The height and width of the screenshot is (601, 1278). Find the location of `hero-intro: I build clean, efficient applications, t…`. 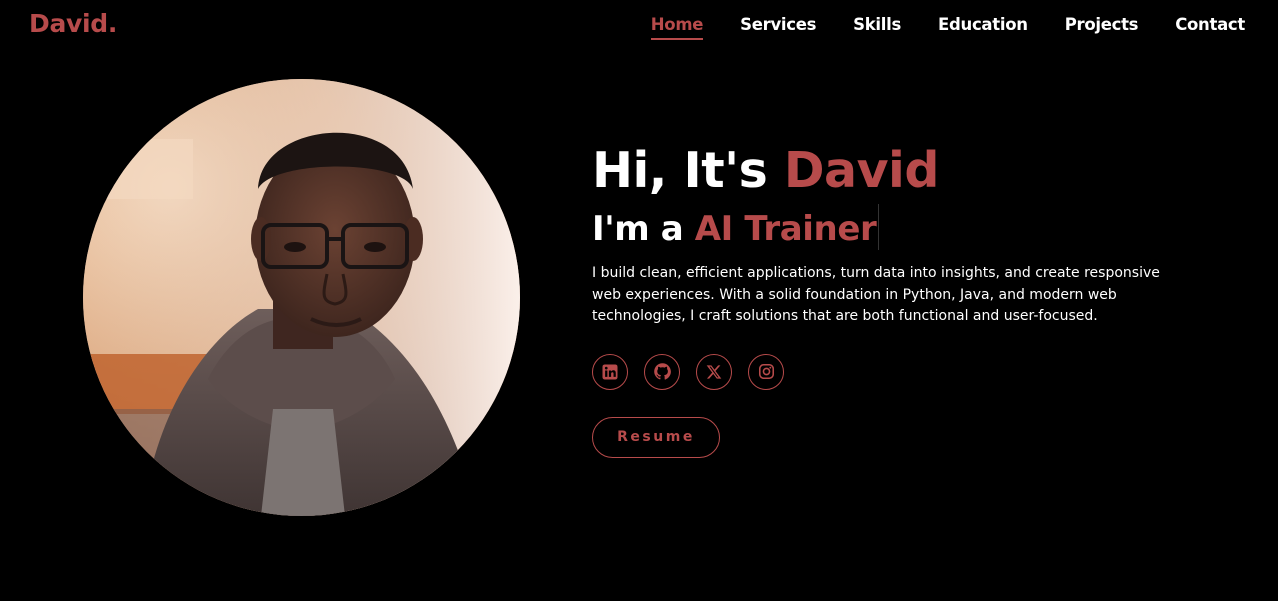

hero-intro: I build clean, efficient applications, t… is located at coordinates (876, 294).